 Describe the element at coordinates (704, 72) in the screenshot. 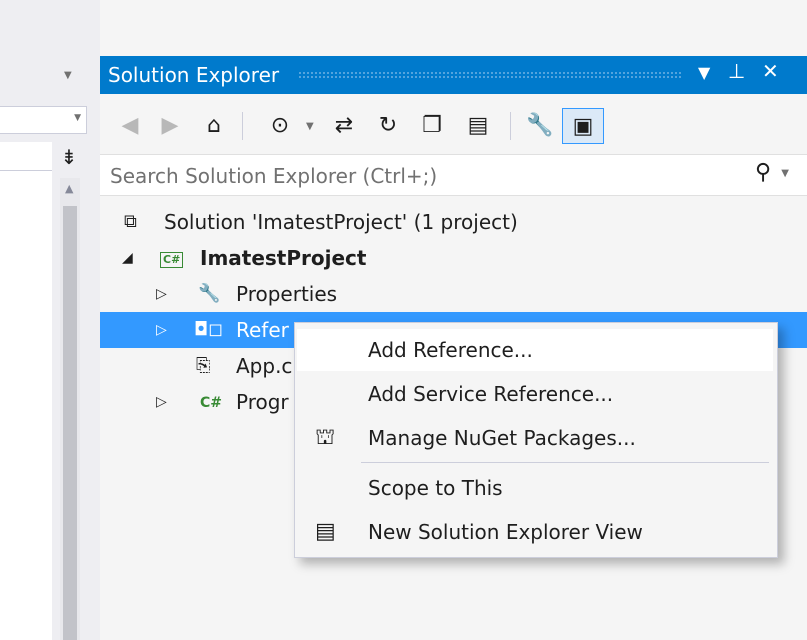

I see `window-position-menu-icon: ▼` at that location.